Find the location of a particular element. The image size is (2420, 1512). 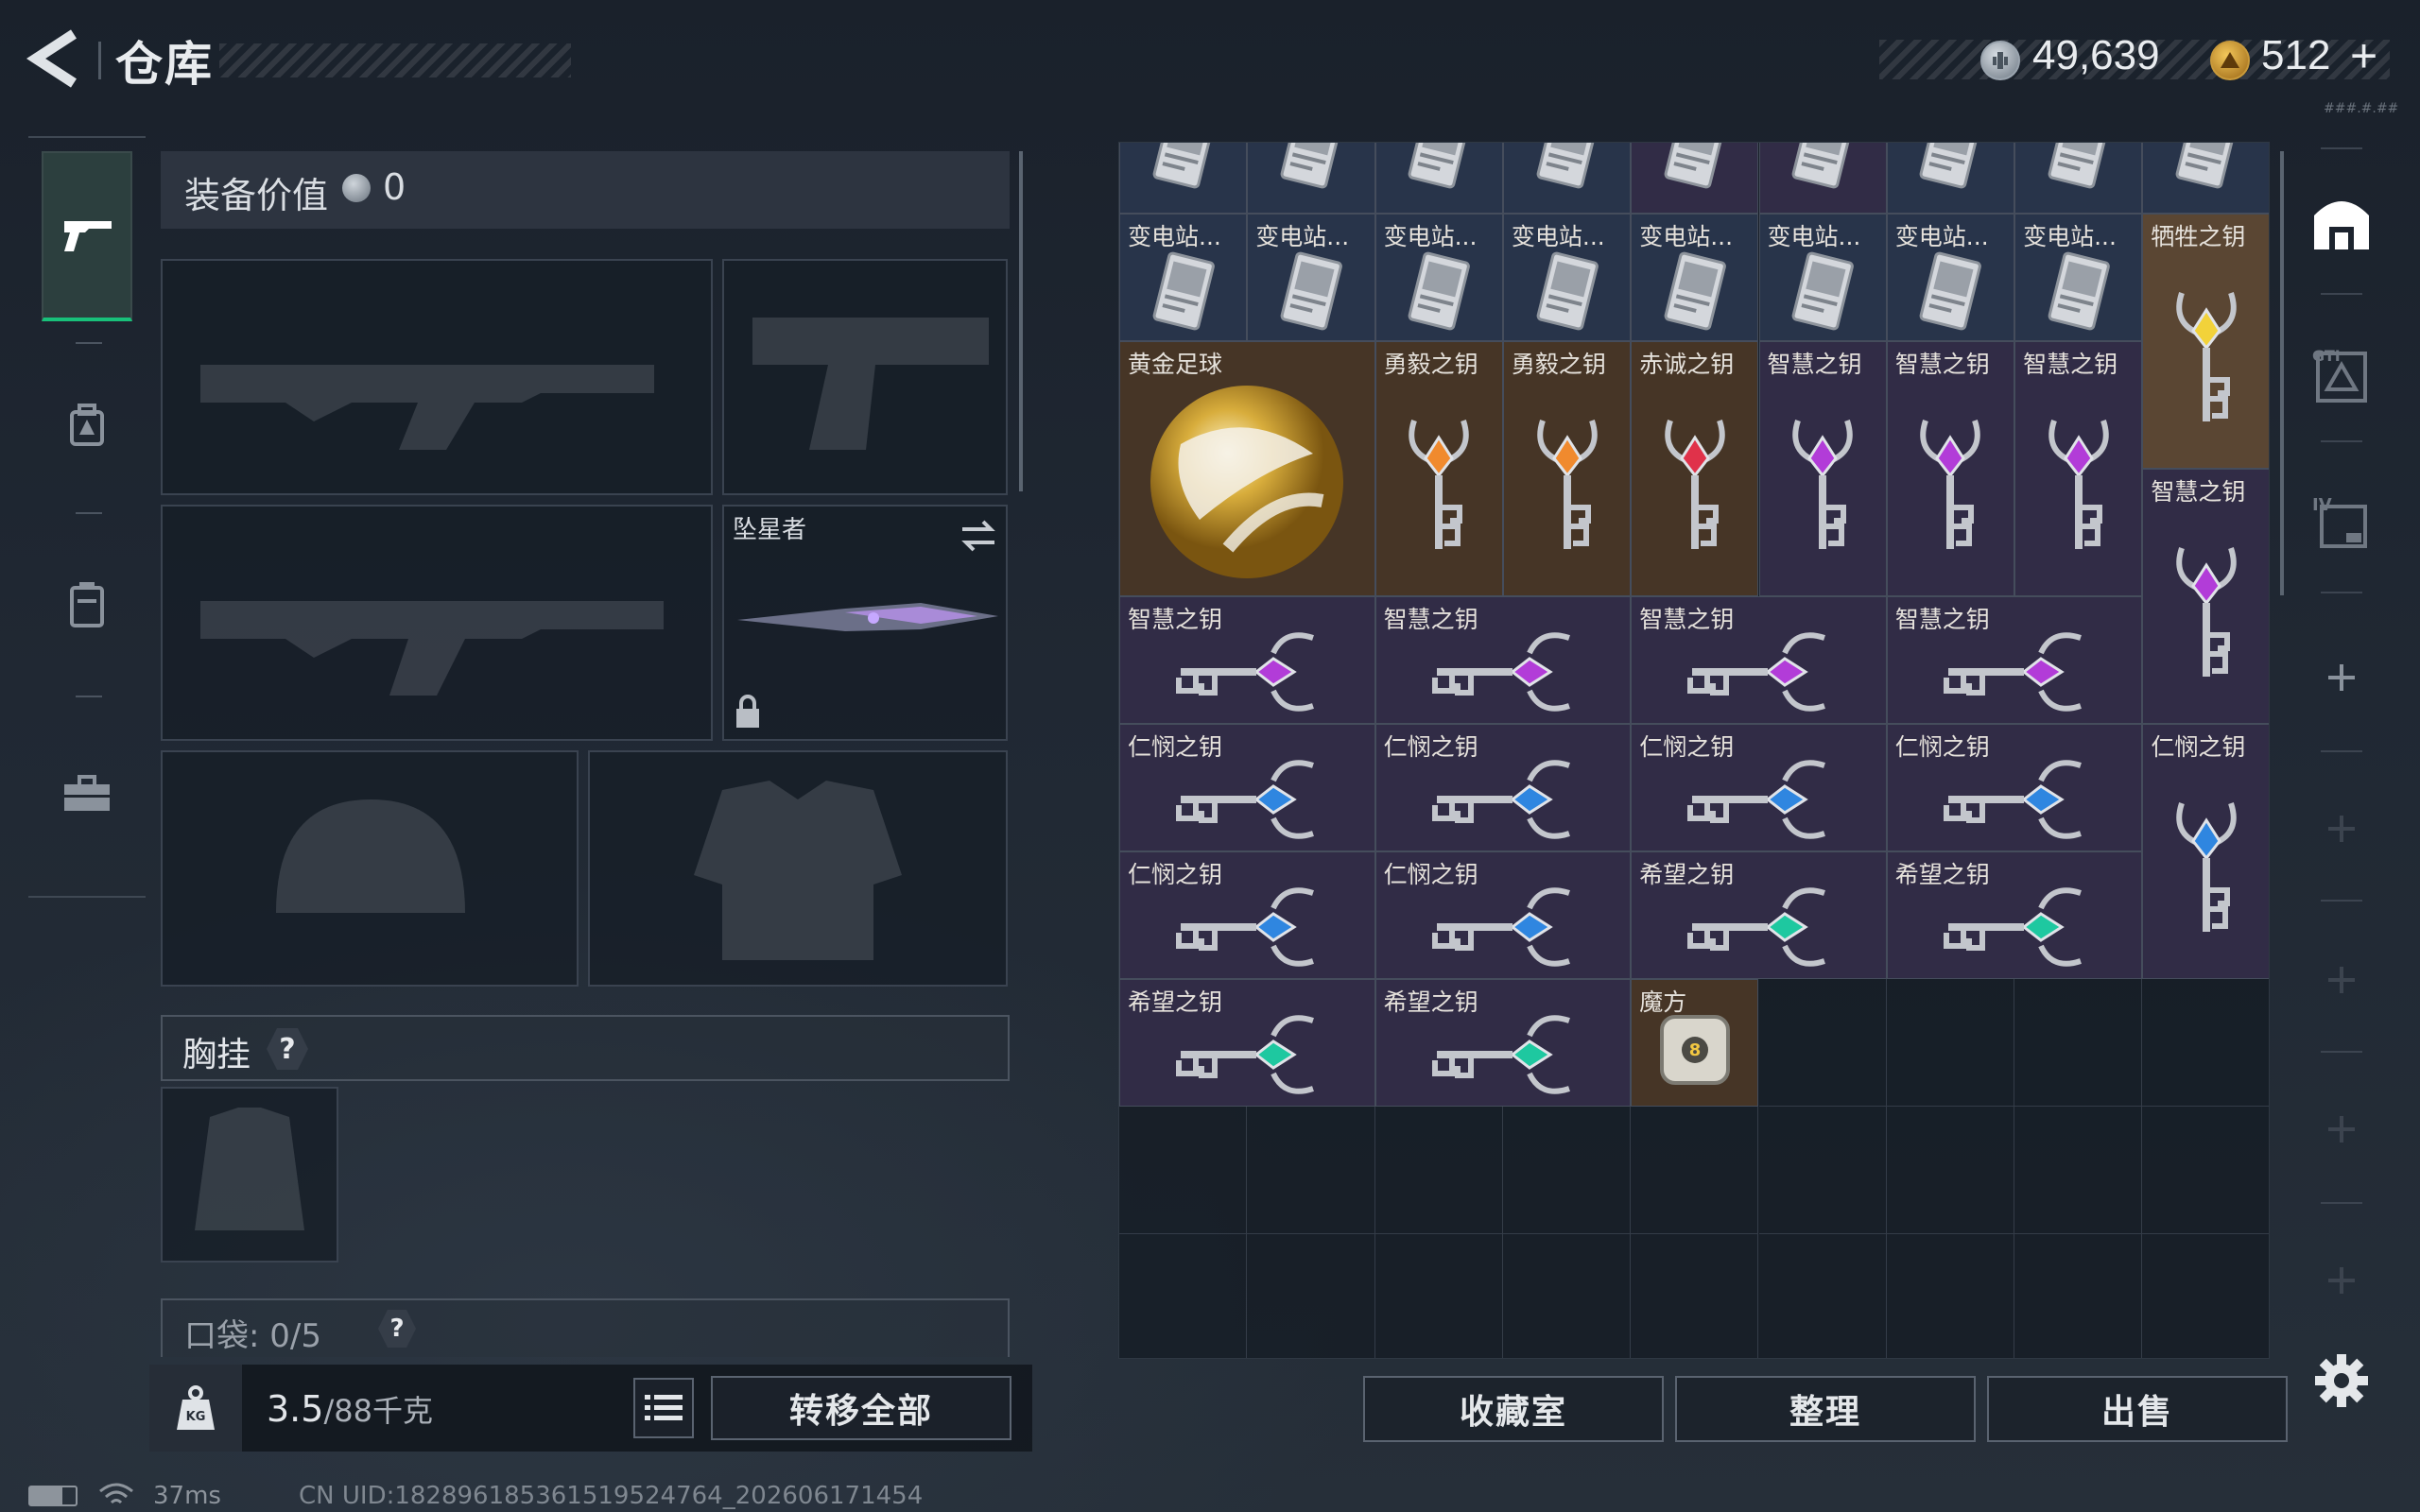

sidearm-slot is located at coordinates (865, 377).